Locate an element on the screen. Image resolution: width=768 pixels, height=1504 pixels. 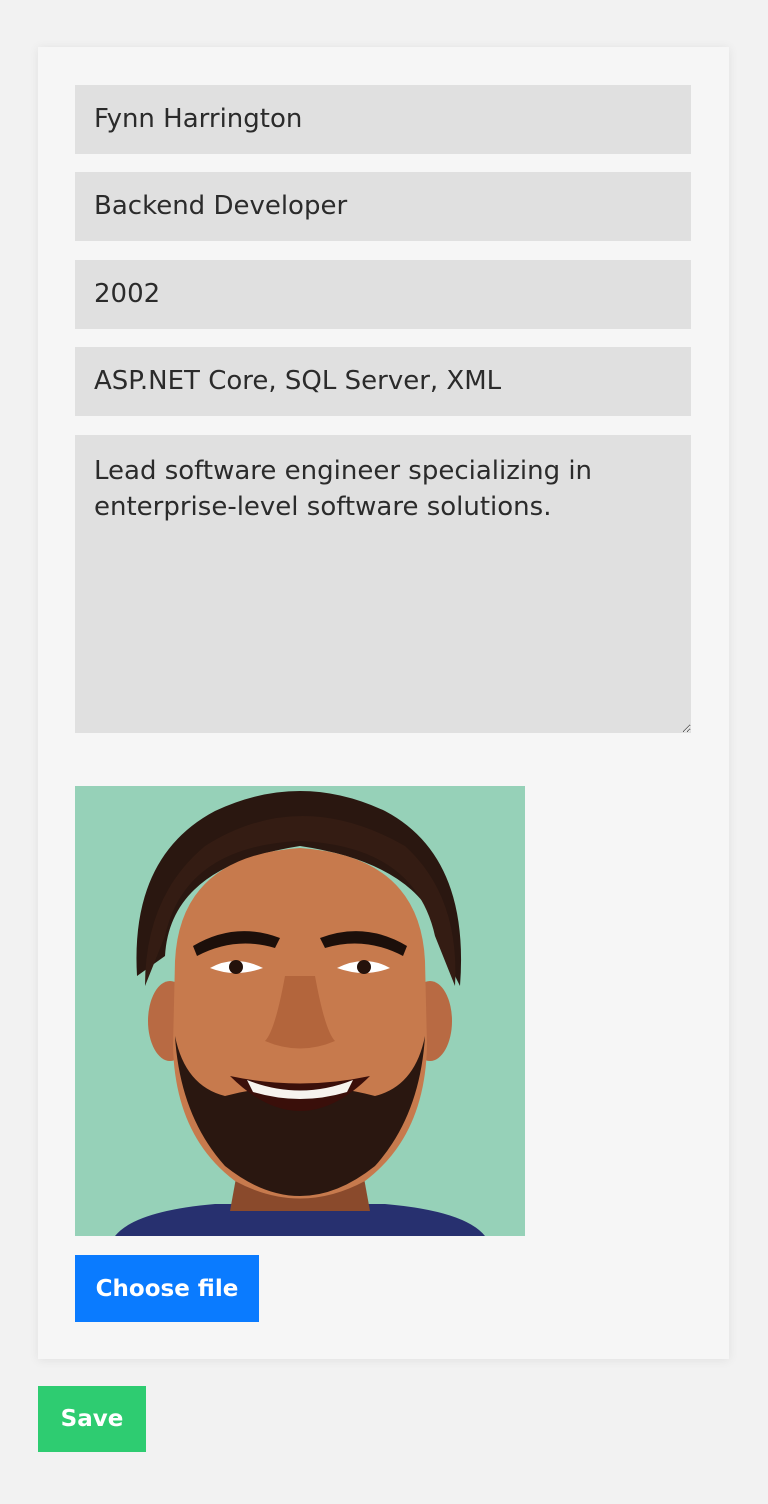
skills-input is located at coordinates (383, 381).